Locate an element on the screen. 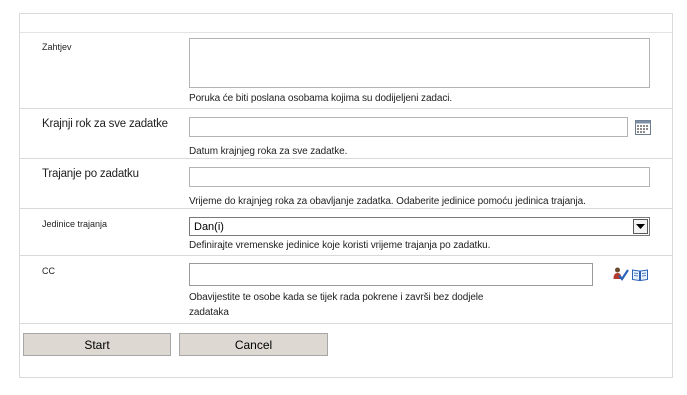 The image size is (687, 395). duration-units-label: Jedinice trajanja is located at coordinates (75, 224).